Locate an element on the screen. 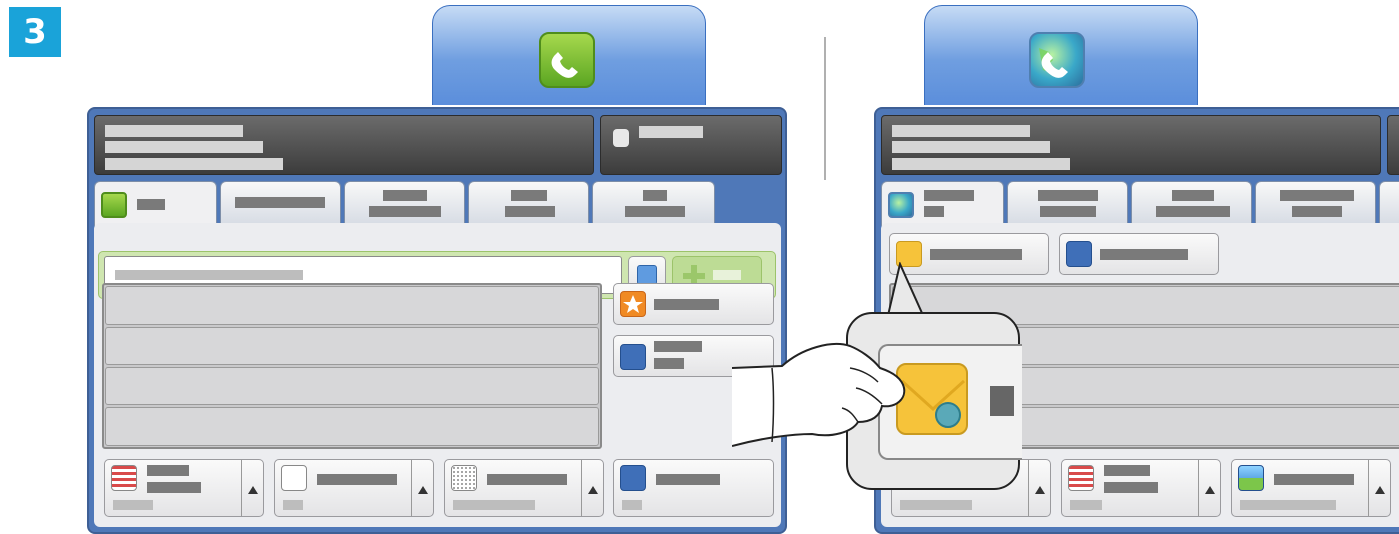  tab-fax is located at coordinates (155, 203).